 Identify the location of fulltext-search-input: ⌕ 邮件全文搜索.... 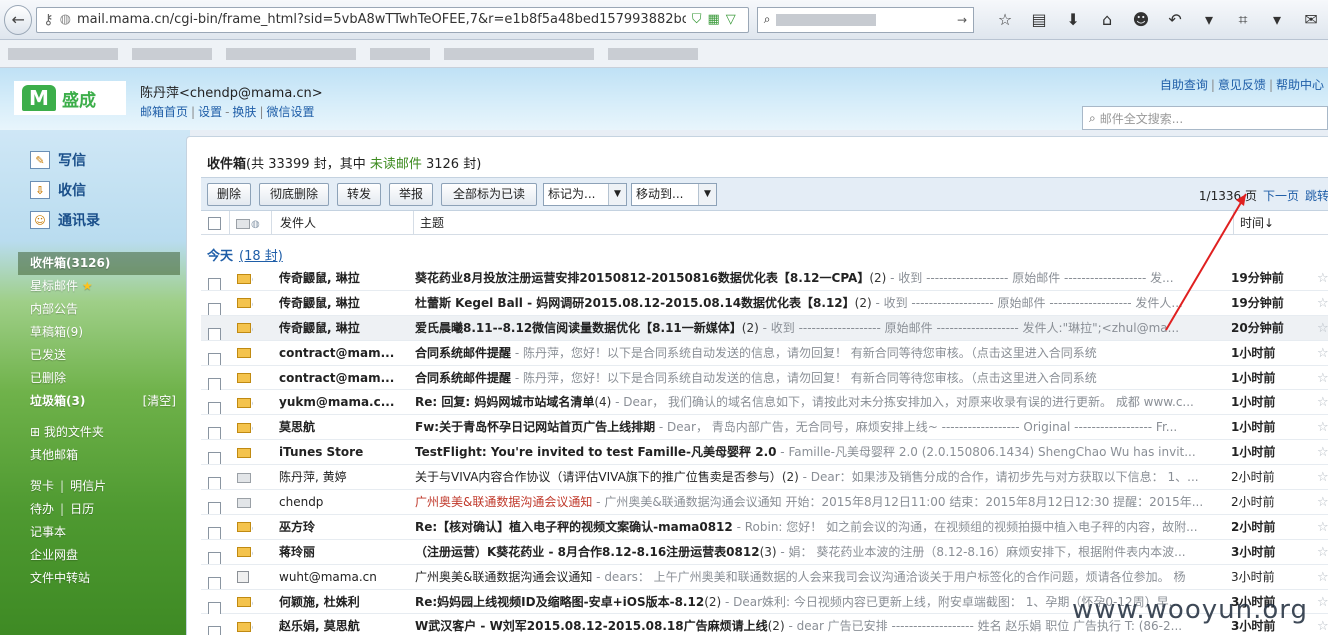
(1205, 118).